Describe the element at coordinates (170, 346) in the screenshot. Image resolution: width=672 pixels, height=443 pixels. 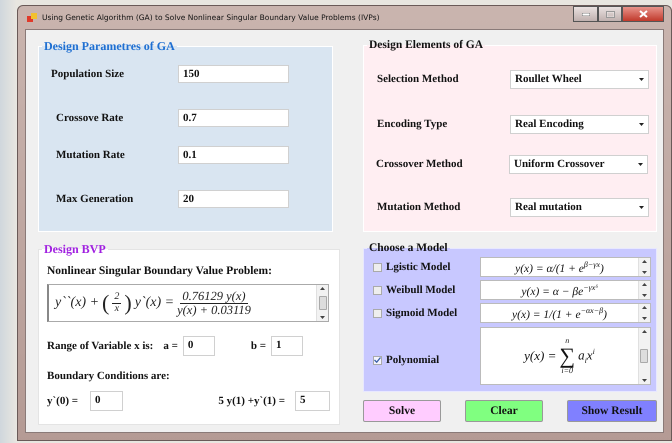
I see `field-label: a =` at that location.